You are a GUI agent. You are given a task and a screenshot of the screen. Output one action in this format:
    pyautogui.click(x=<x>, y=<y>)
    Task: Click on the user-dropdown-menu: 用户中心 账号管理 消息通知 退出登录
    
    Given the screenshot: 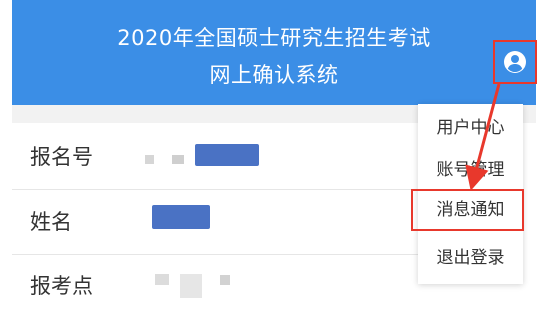 What is the action you would take?
    pyautogui.click(x=470, y=194)
    